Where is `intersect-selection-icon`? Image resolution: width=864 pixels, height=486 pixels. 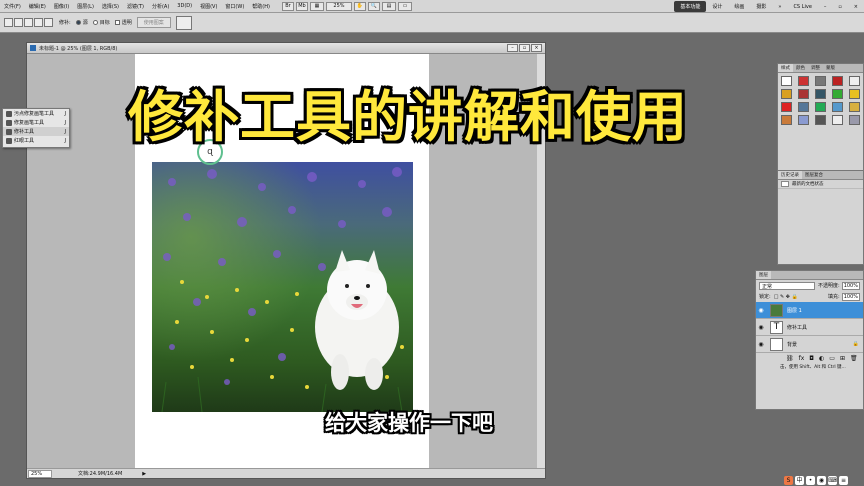 intersect-selection-icon is located at coordinates (48, 22).